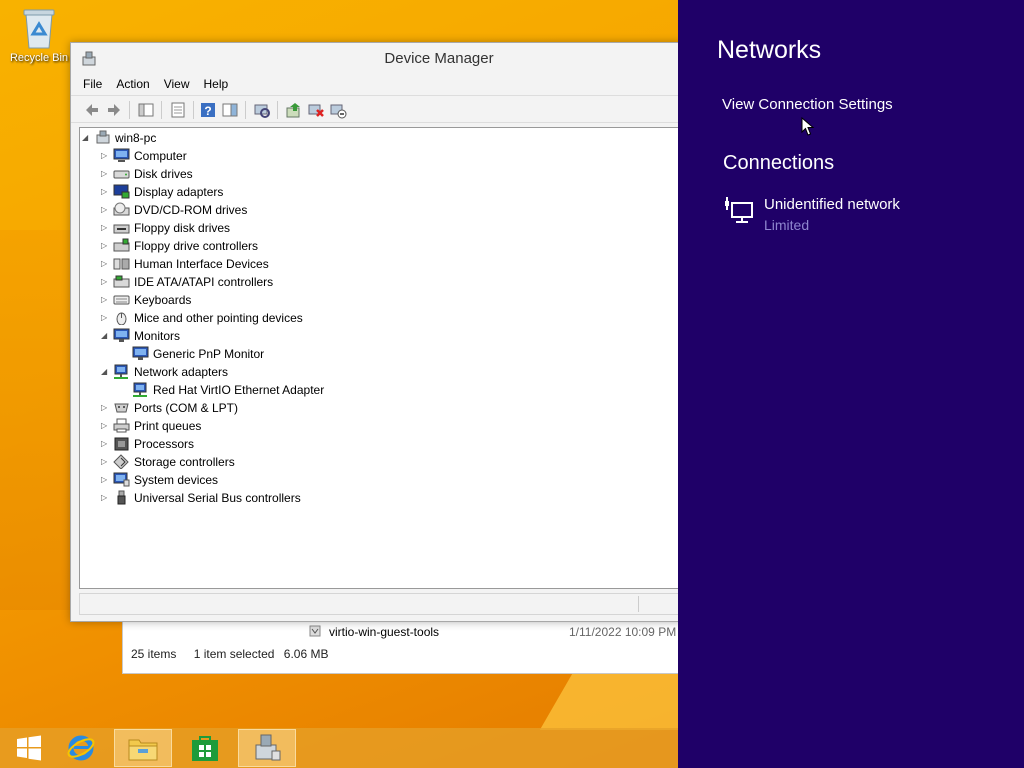 The image size is (1024, 768). What do you see at coordinates (164, 444) in the screenshot?
I see `tree-item-label: Processors` at bounding box center [164, 444].